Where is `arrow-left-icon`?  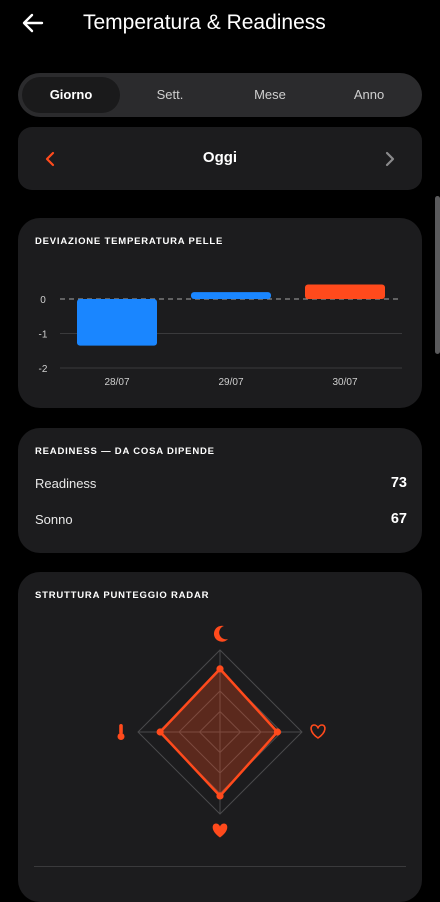 arrow-left-icon is located at coordinates (33, 23).